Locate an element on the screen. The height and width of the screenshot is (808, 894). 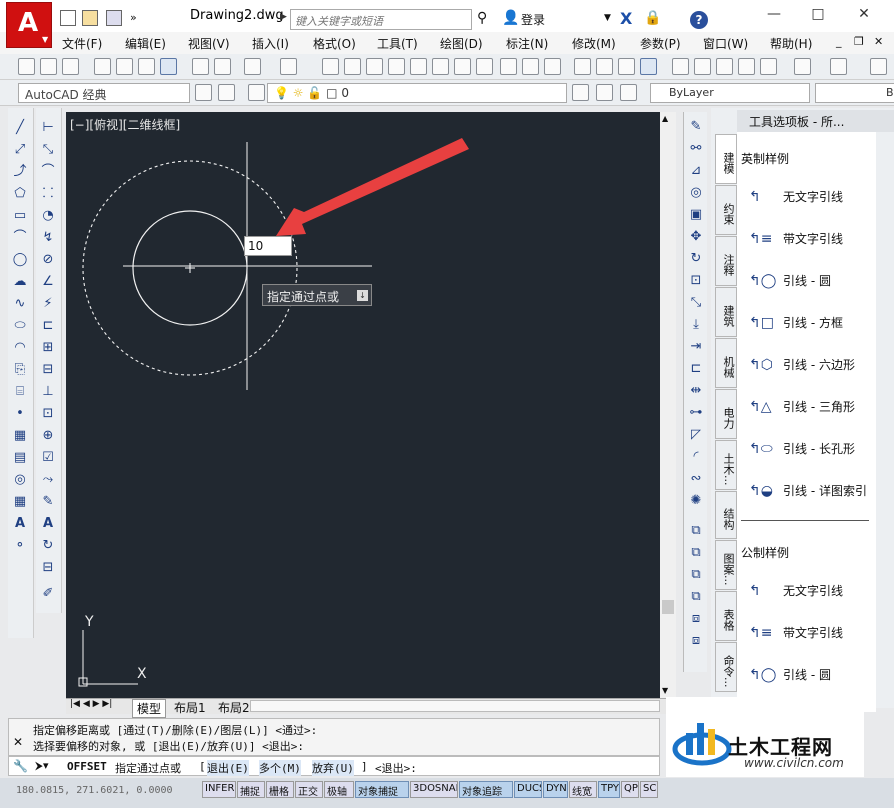
continue-icon: ⊞ is located at coordinates (48, 348).